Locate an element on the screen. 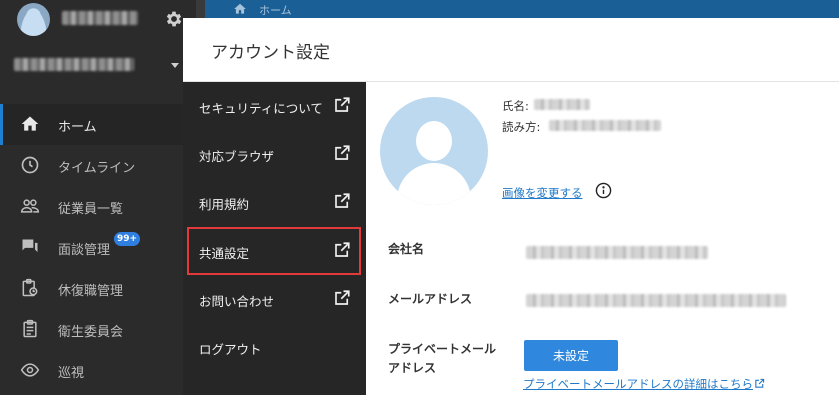  nav-item-label: 面談管理 is located at coordinates (84, 250).